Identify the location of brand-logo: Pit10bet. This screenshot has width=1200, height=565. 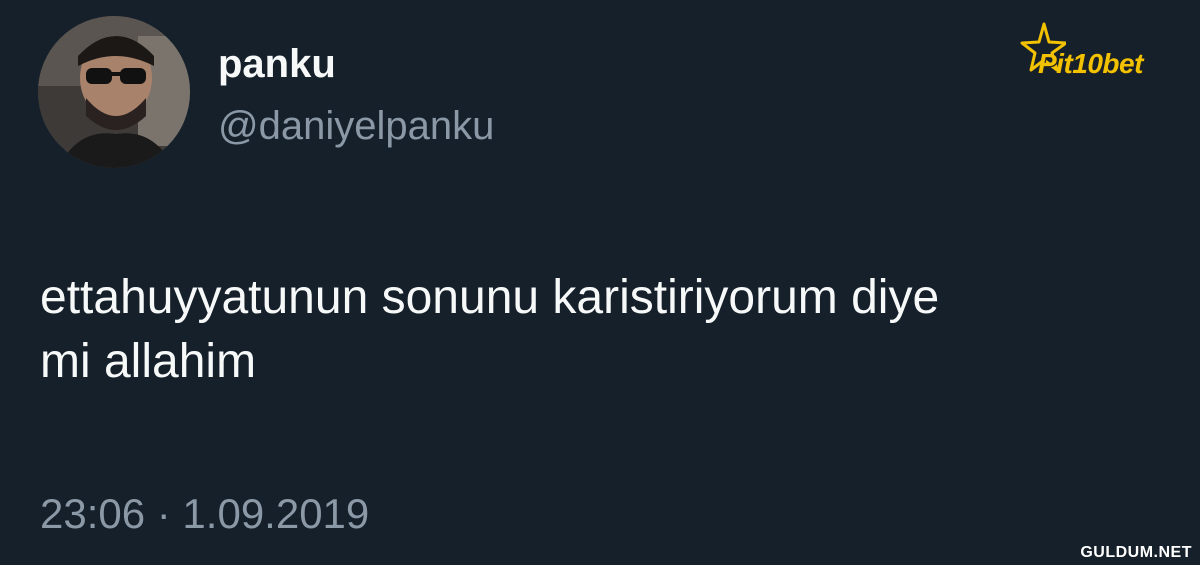
(1108, 54).